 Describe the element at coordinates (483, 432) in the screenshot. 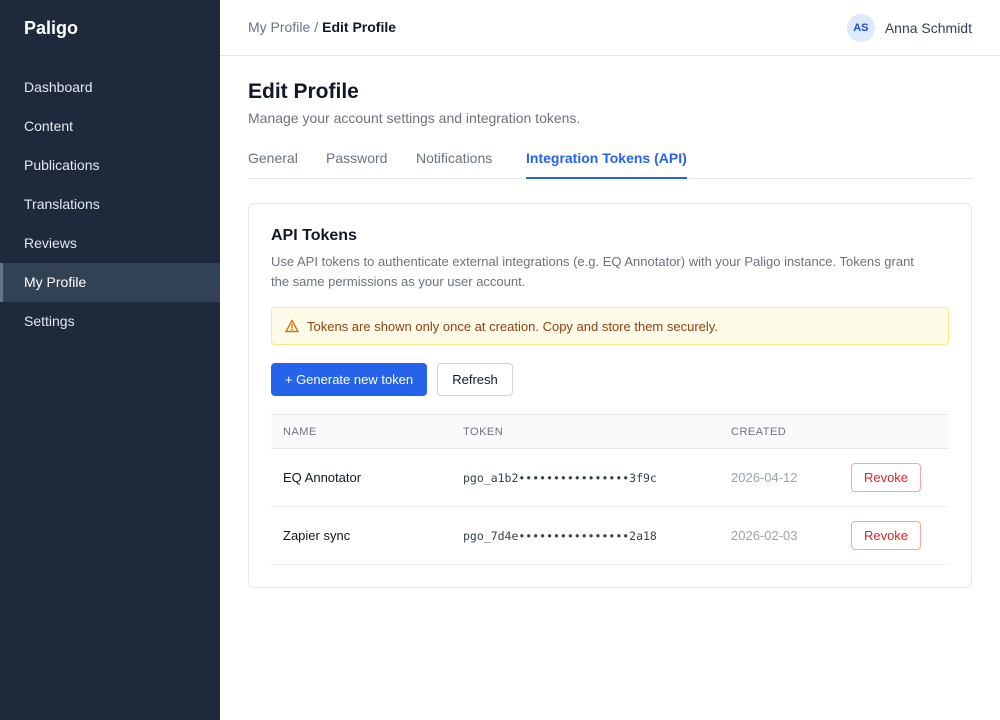

I see `column-header-token: TOKEN` at that location.